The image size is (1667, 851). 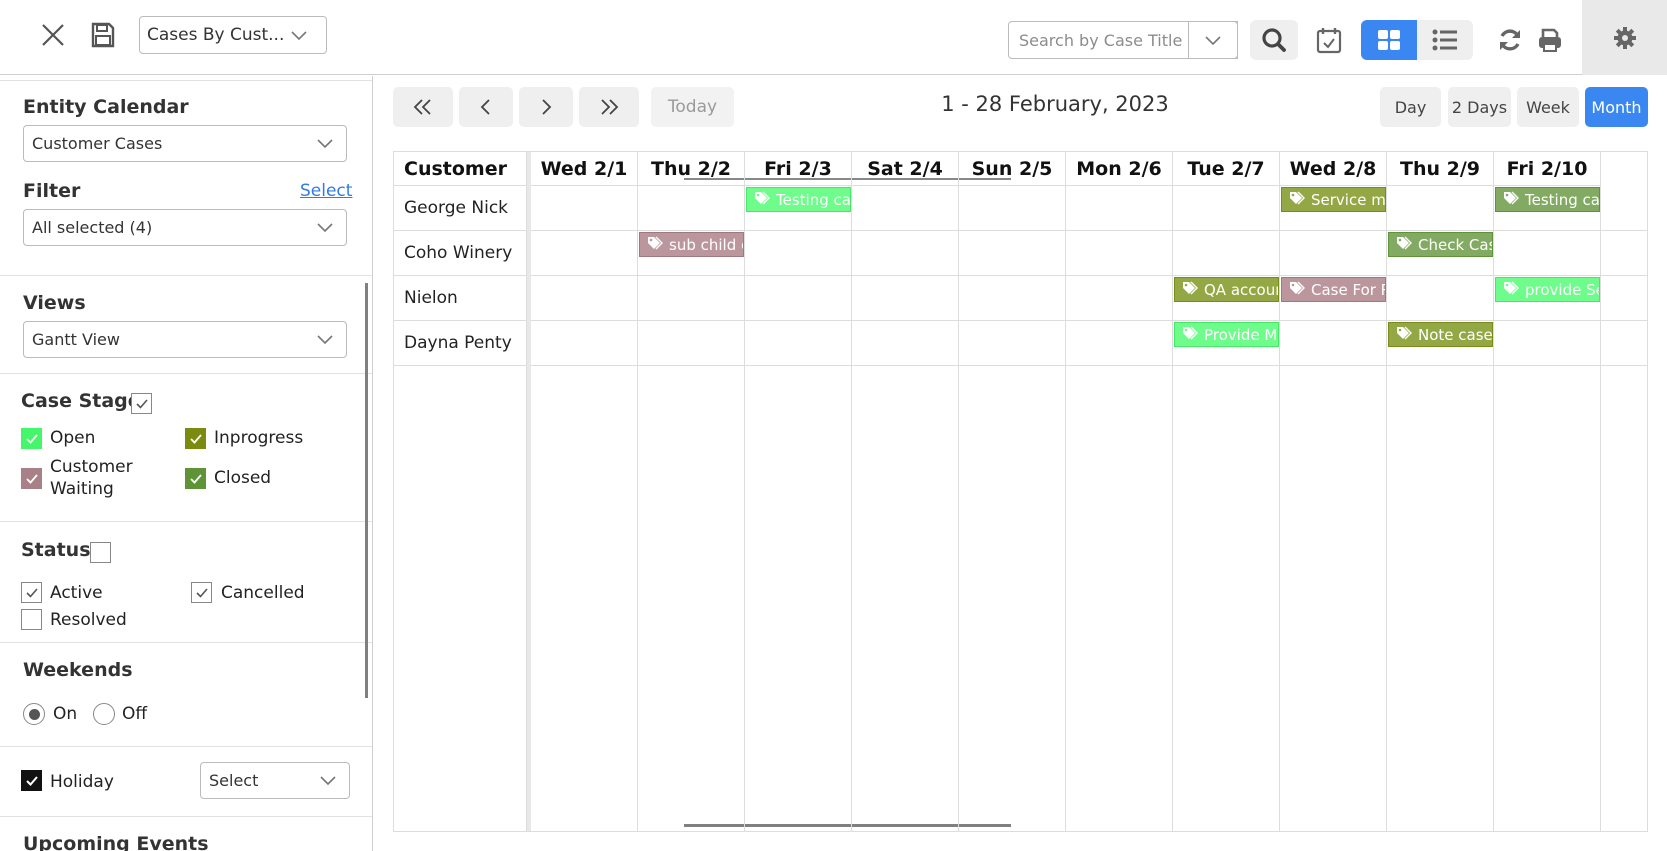 I want to click on date-range-title: 1 - 28 February, 2023, so click(x=1055, y=104).